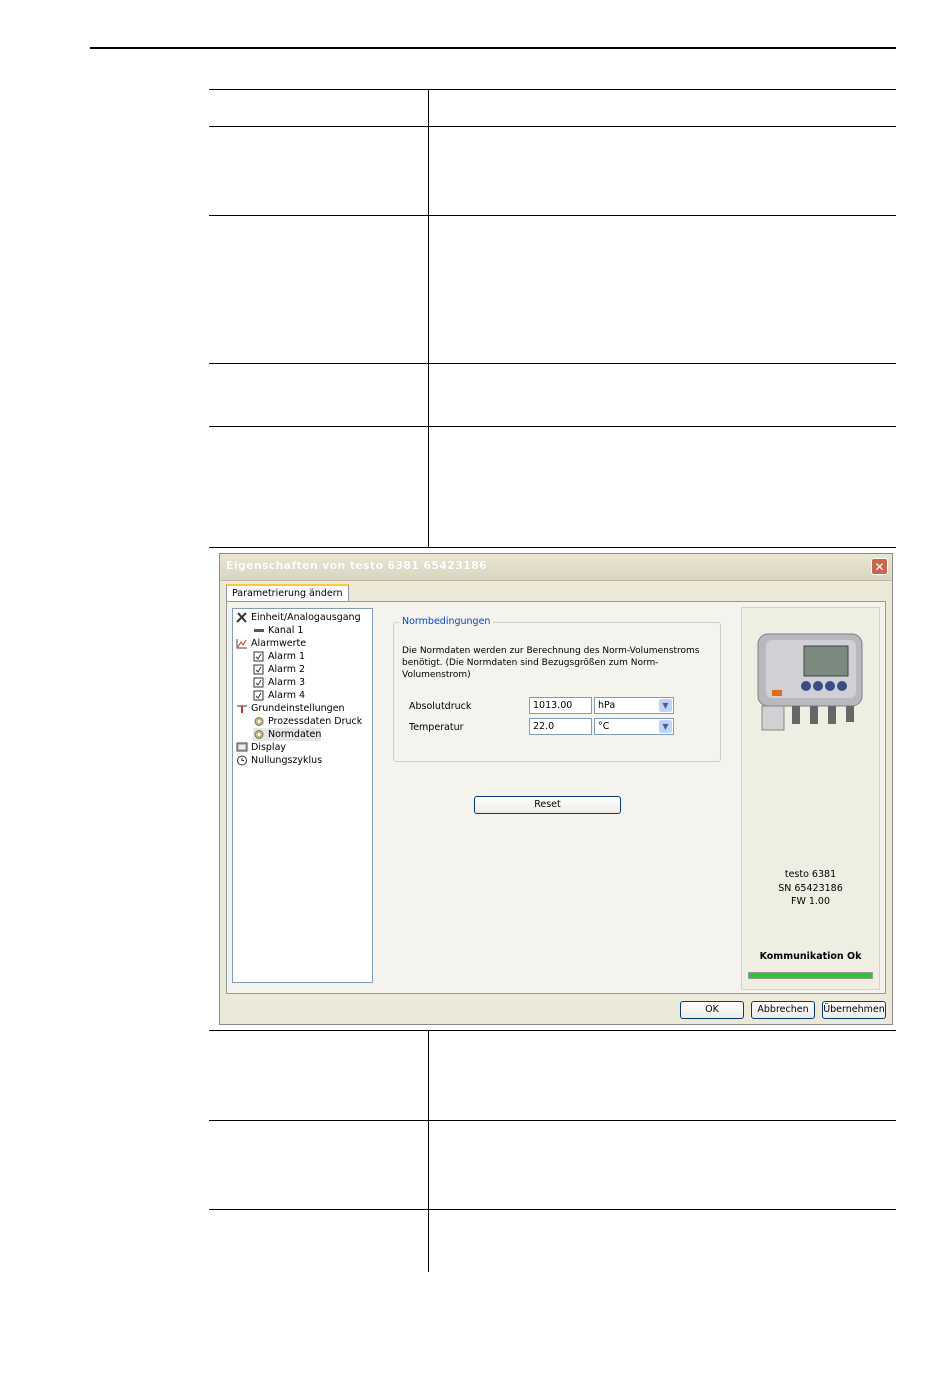  Describe the element at coordinates (810, 888) in the screenshot. I see `device-serial: SN 65423186` at that location.